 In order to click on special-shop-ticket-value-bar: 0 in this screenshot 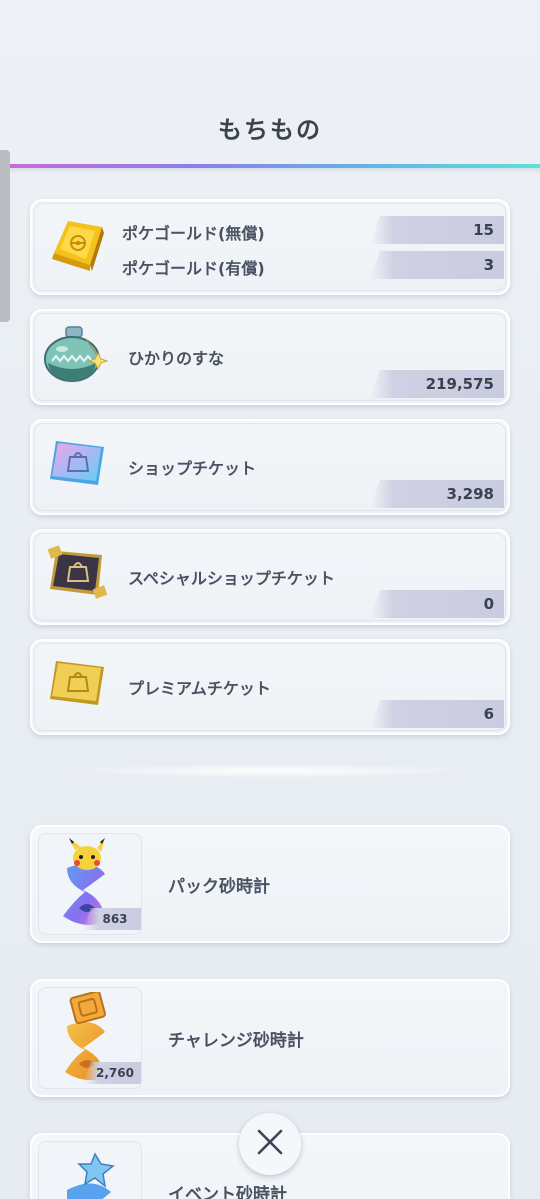, I will do `click(437, 604)`.